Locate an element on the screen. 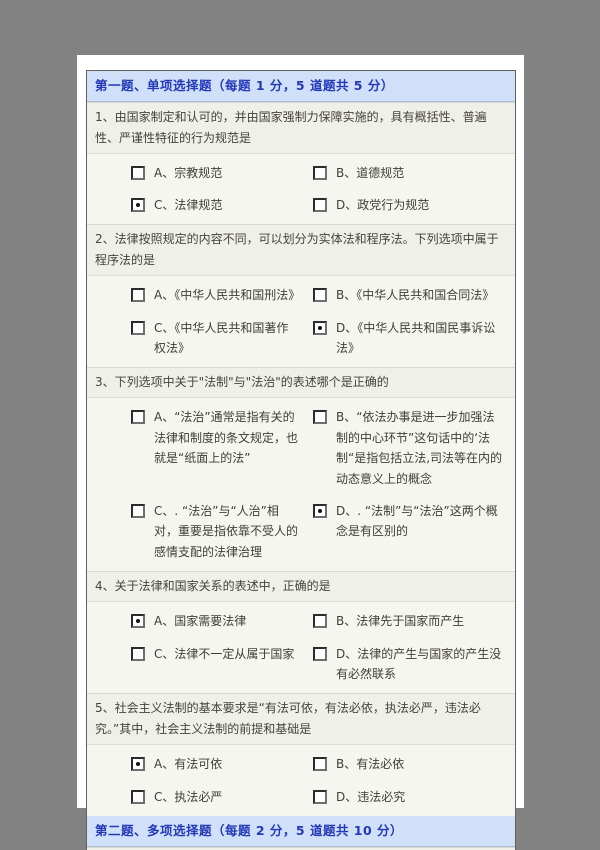 The width and height of the screenshot is (600, 850). option-label: A、宗教规范 is located at coordinates (188, 173).